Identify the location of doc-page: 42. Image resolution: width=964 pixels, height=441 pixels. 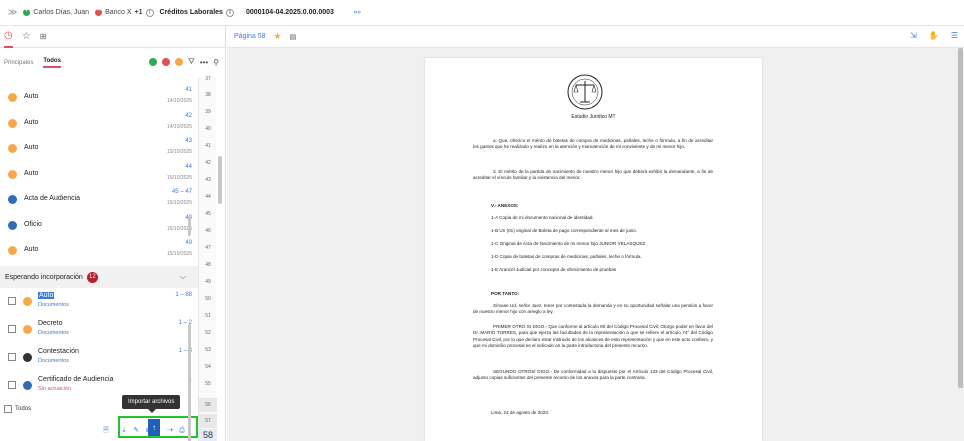
(188, 115).